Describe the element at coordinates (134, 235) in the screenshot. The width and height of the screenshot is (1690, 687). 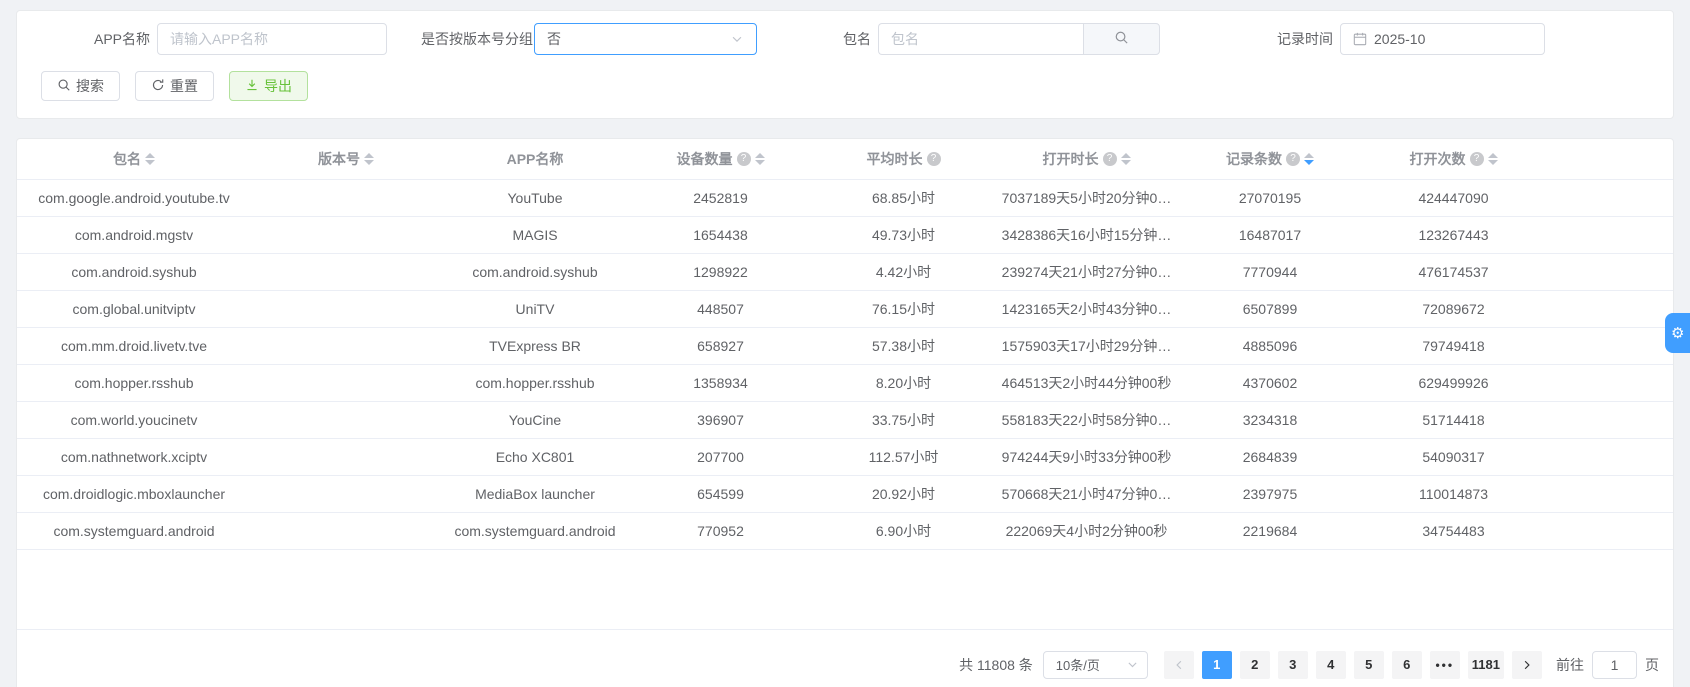
I see `cell-package-name: com.android.mgstv` at that location.